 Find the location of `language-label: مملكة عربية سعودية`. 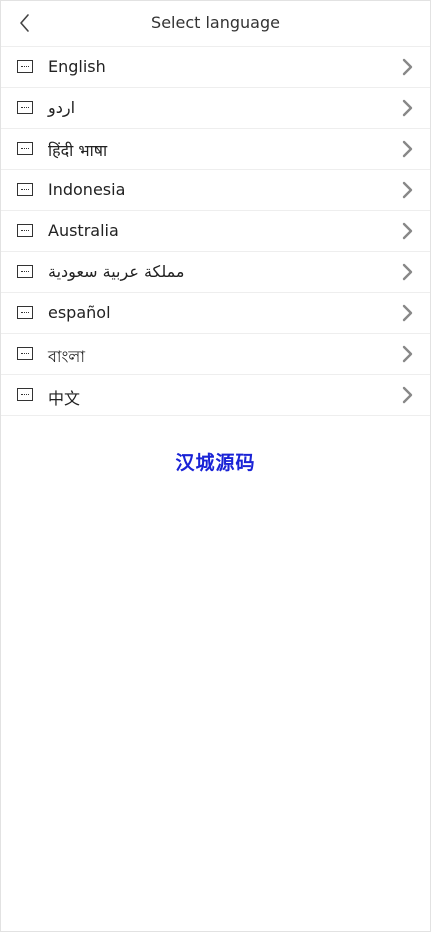

language-label: مملكة عربية سعودية is located at coordinates (116, 271).